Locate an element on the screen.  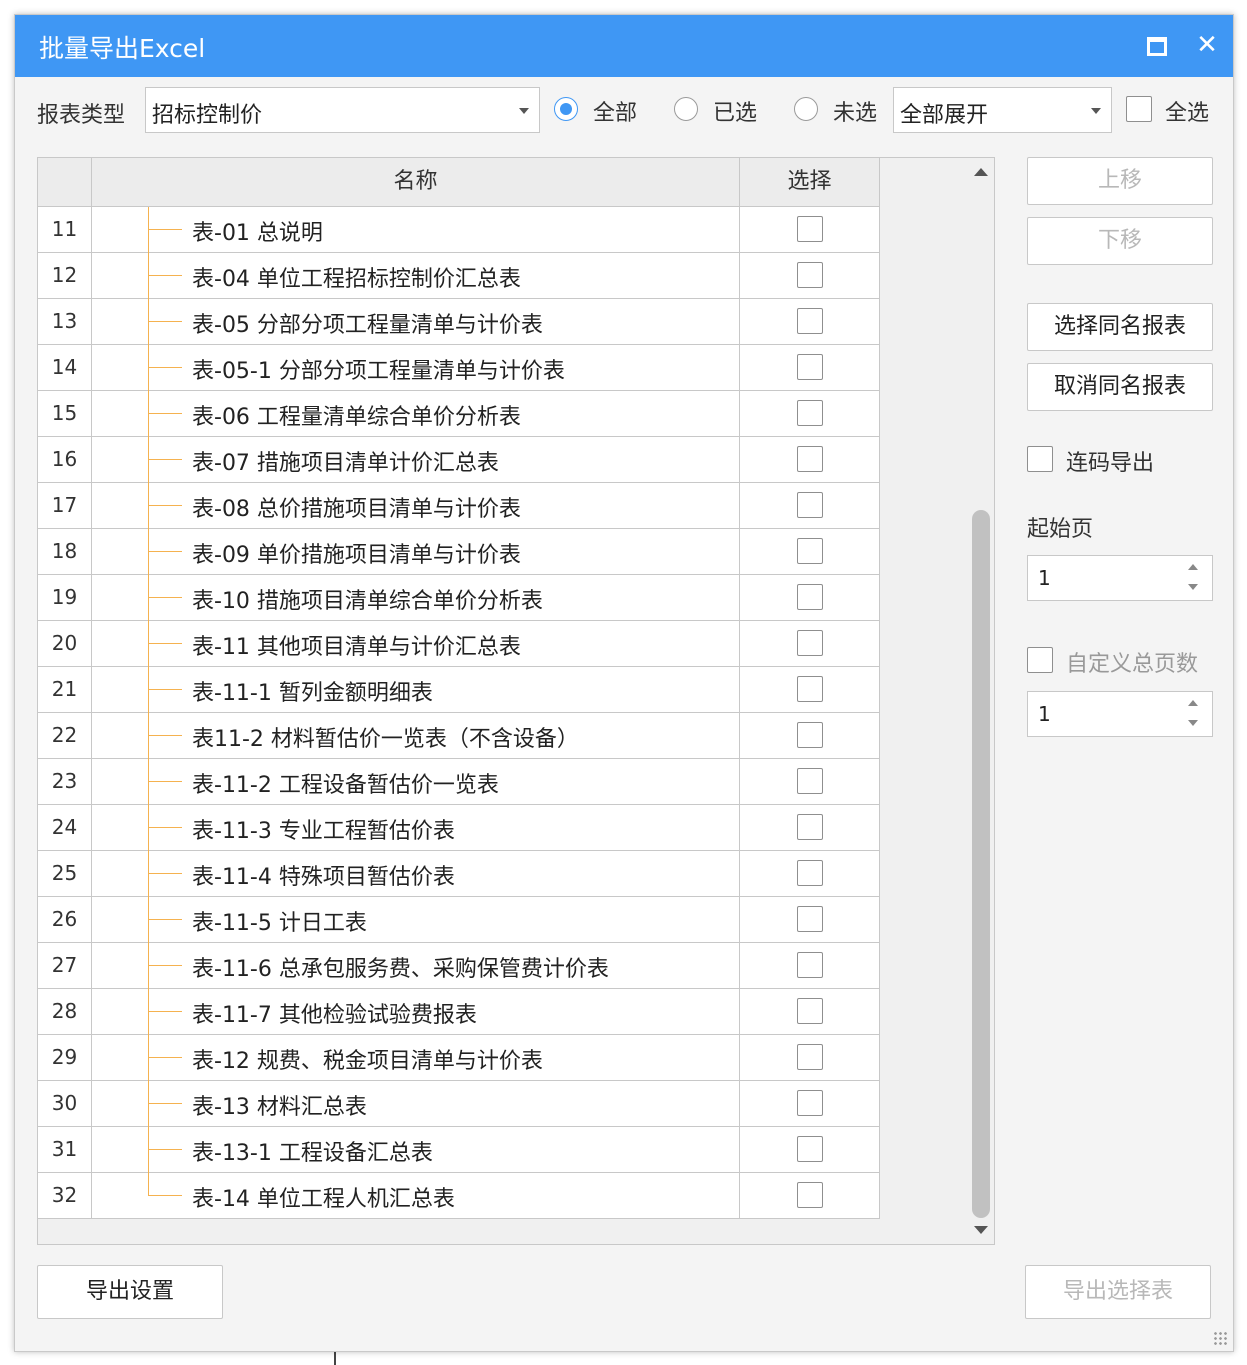
row-name-cell: 表-14 单位工程人机汇总表 is located at coordinates (416, 1195).